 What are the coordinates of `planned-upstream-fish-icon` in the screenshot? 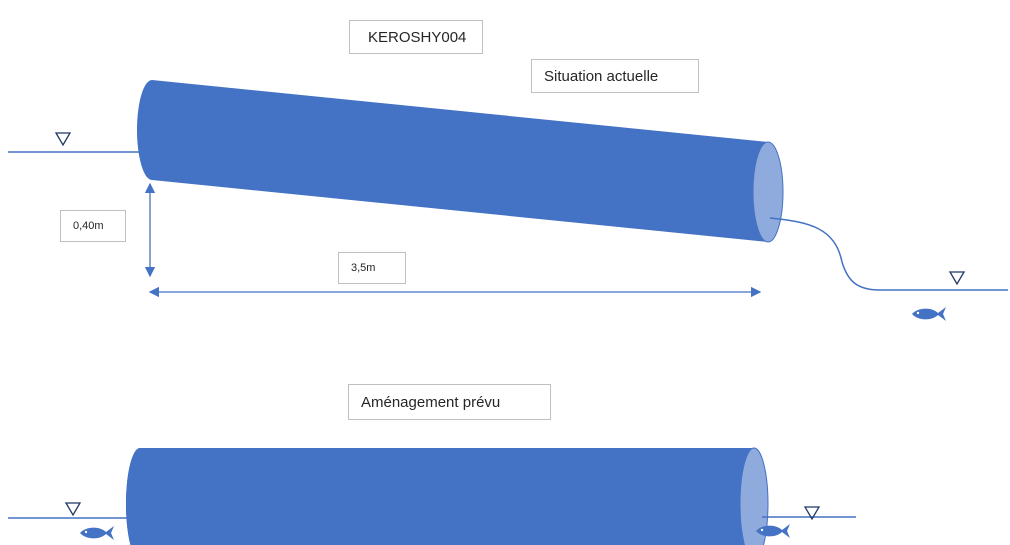 It's located at (97, 533).